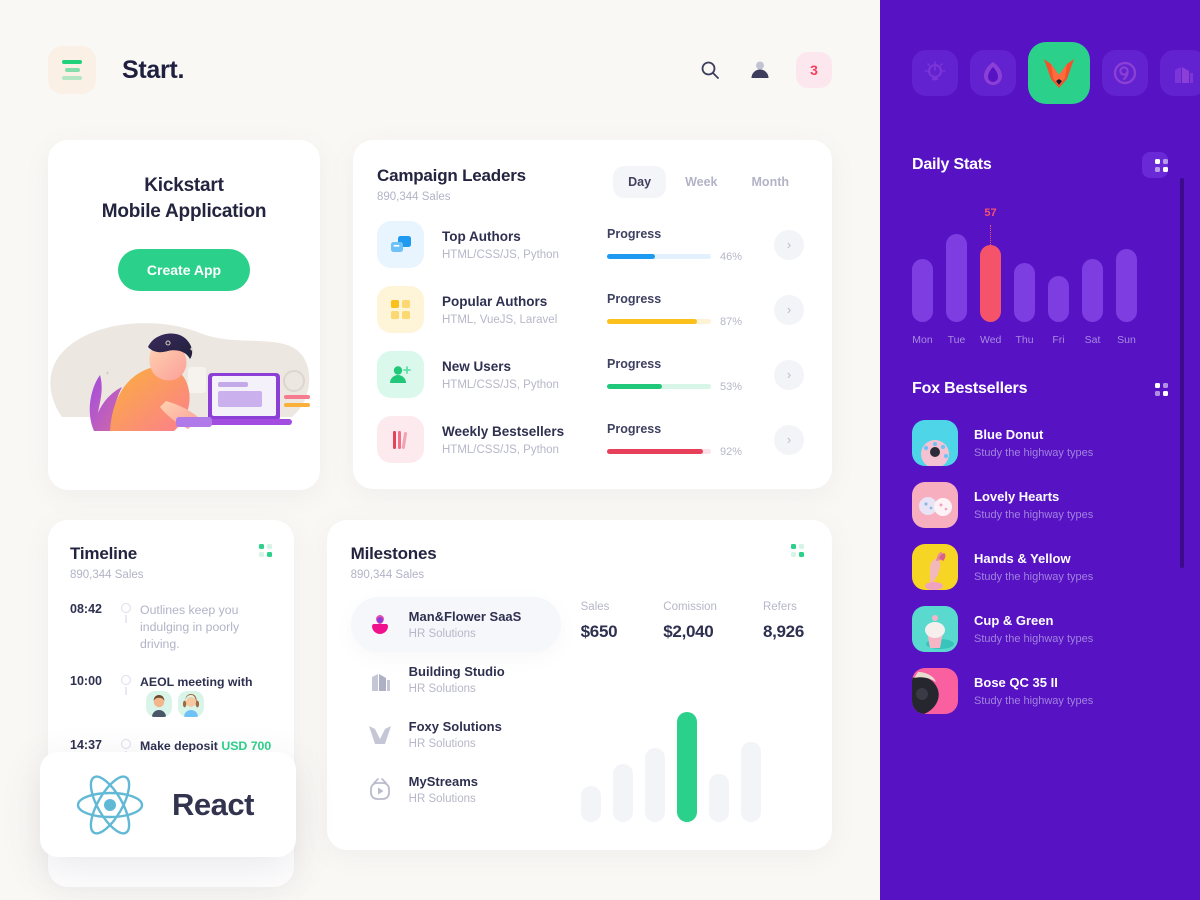 Image resolution: width=1200 pixels, height=900 pixels. What do you see at coordinates (451, 175) in the screenshot?
I see `campaign-title: Campaign Leaders` at bounding box center [451, 175].